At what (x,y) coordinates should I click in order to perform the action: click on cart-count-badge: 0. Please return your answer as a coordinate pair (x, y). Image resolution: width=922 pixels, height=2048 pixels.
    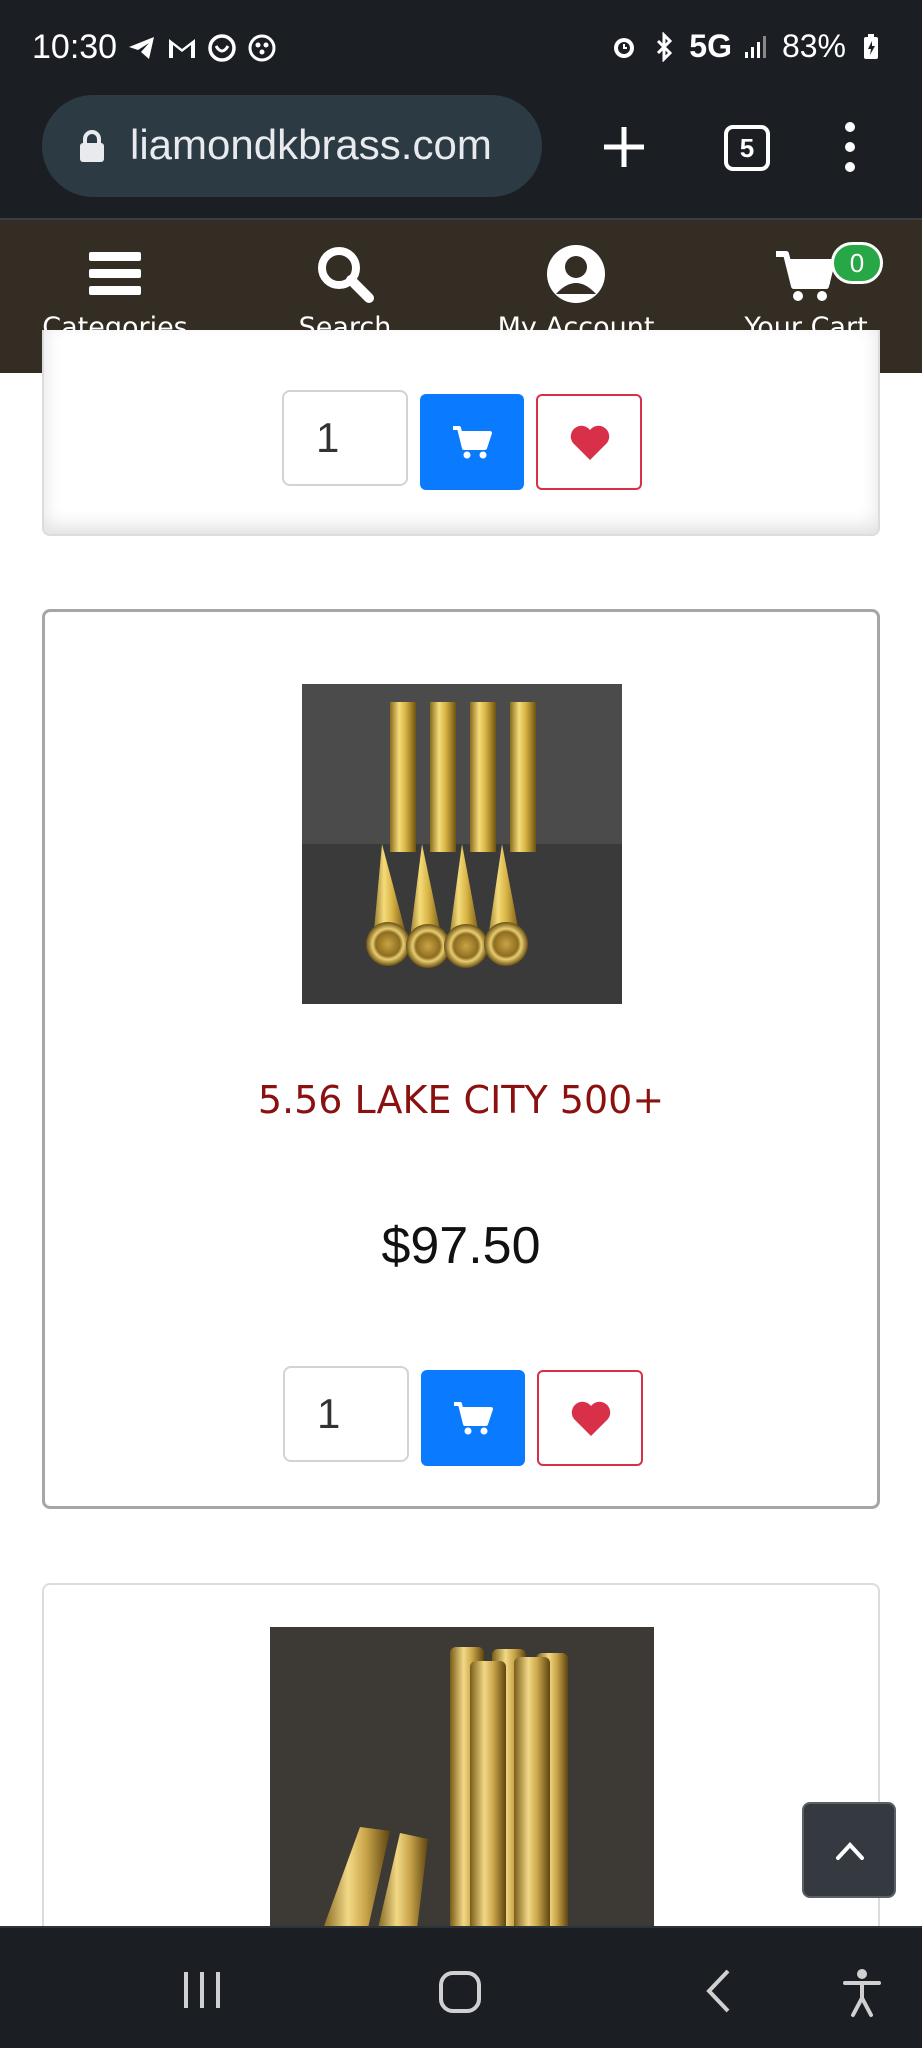
    Looking at the image, I should click on (857, 263).